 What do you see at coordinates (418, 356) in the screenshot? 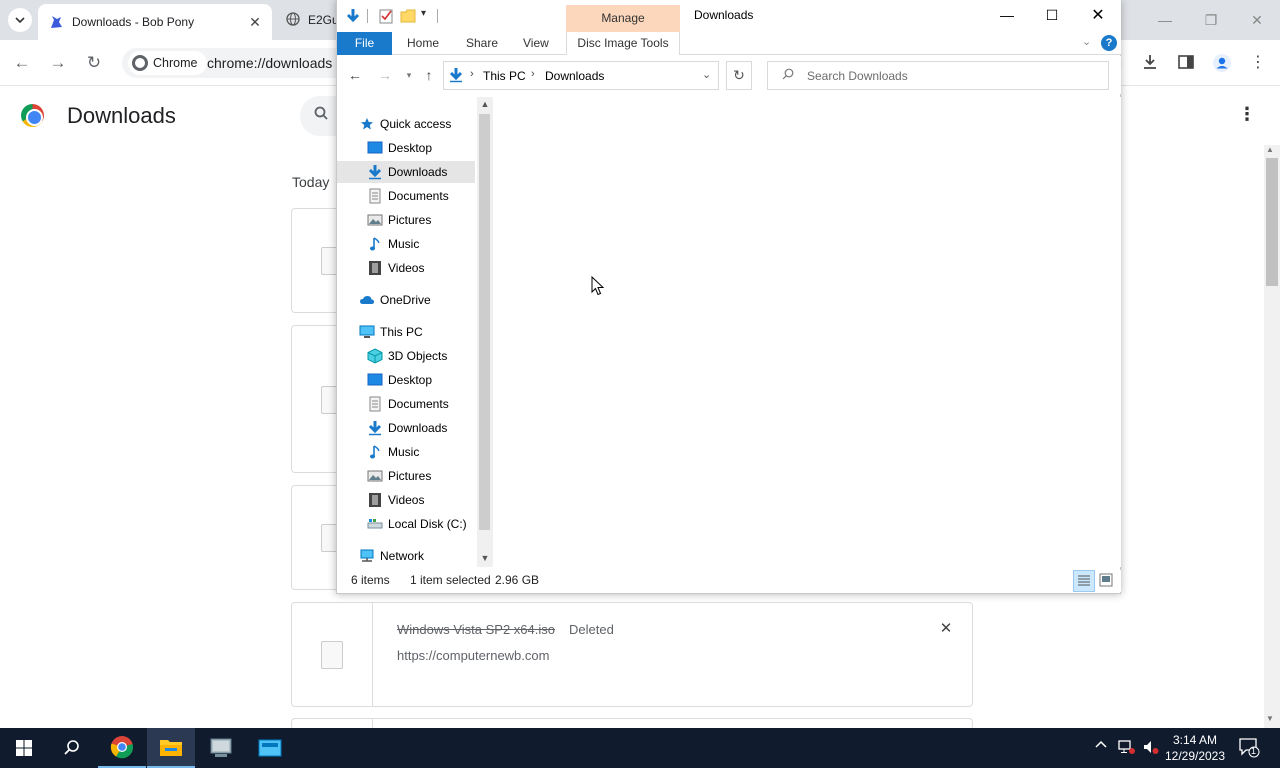
I see `nav-item-label: 3D Objects` at bounding box center [418, 356].